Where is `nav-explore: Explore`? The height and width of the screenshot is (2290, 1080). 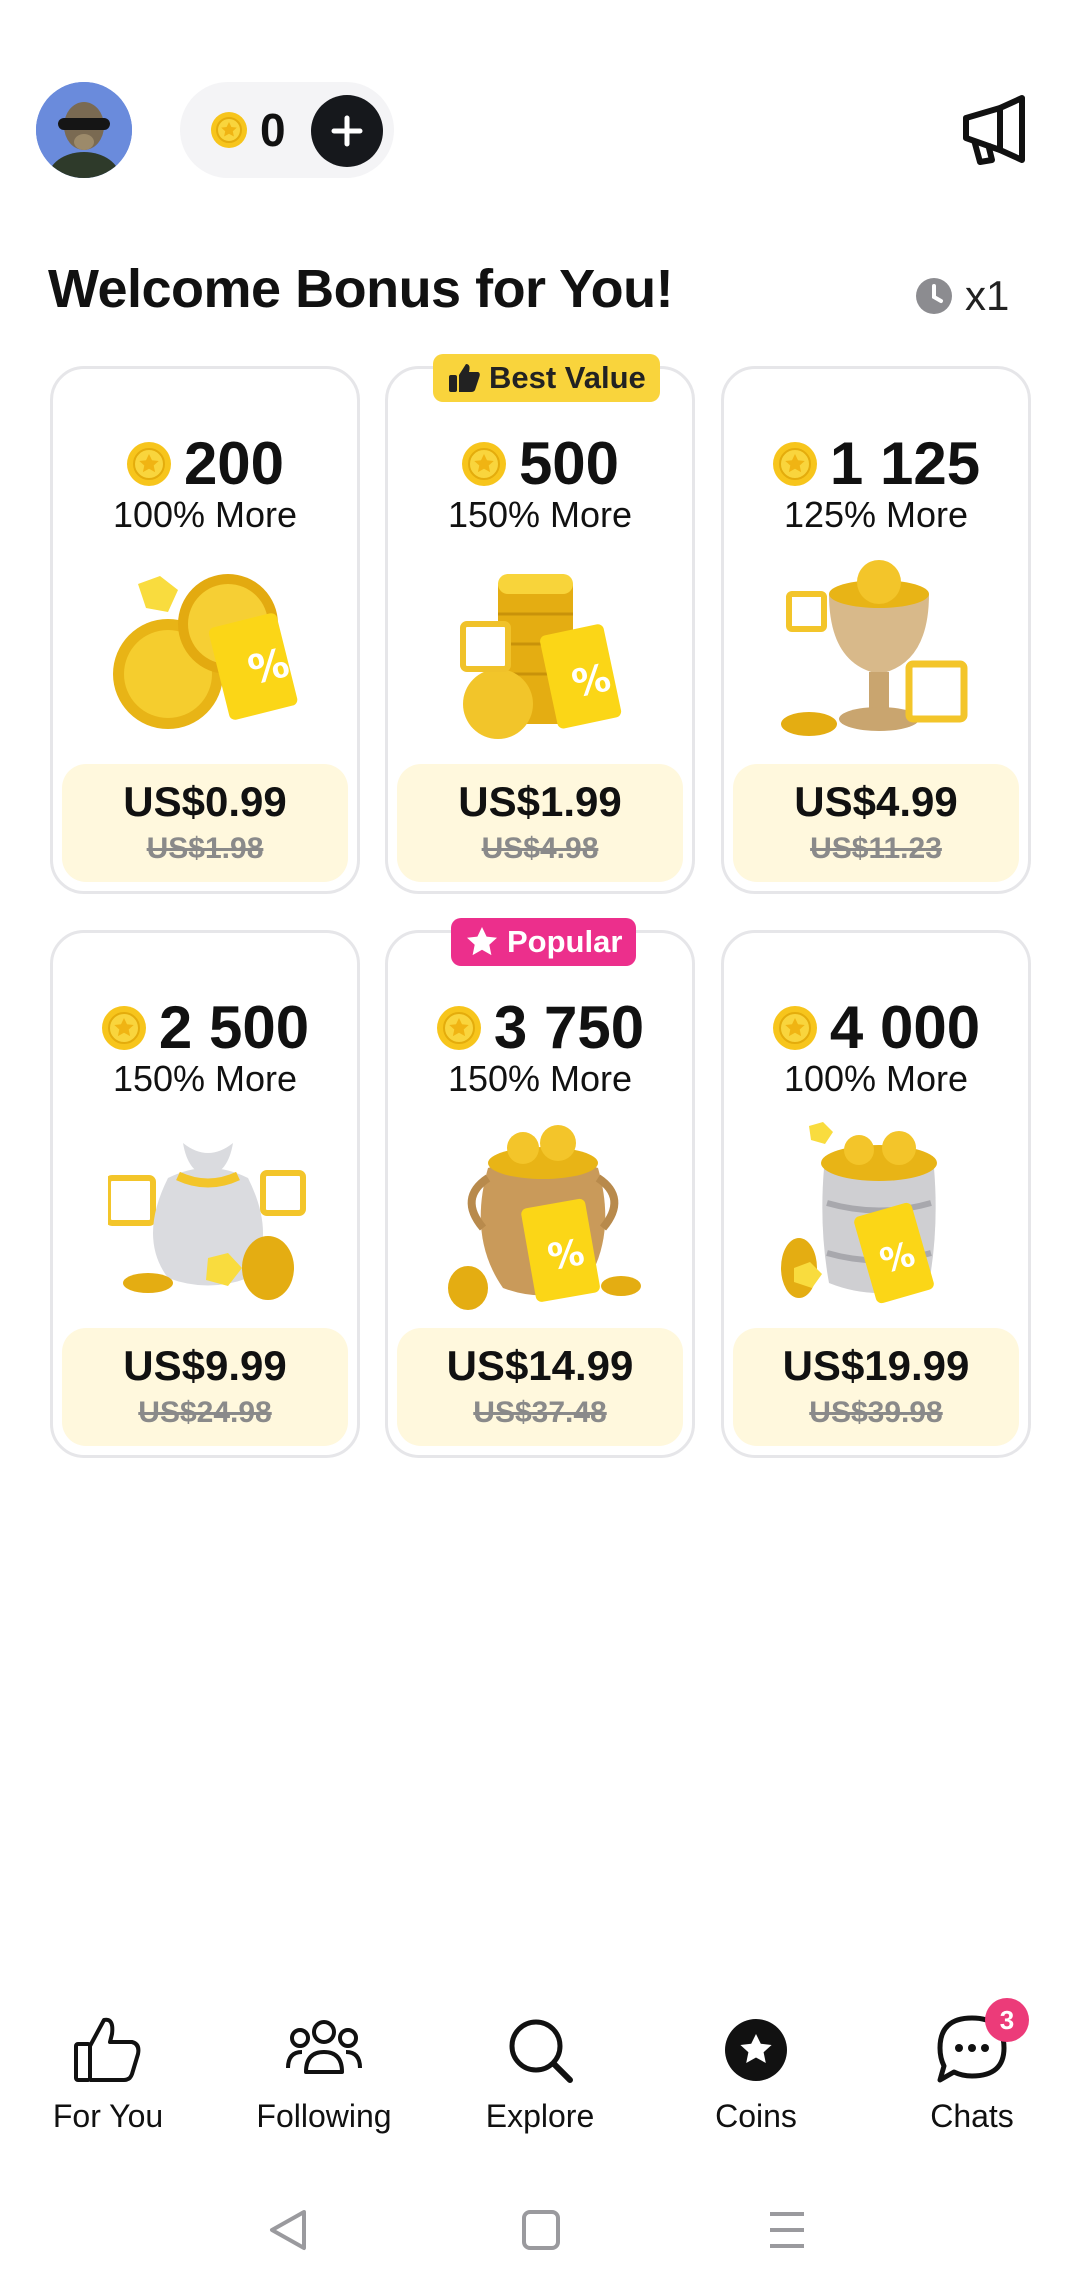
nav-explore: Explore is located at coordinates (540, 2072).